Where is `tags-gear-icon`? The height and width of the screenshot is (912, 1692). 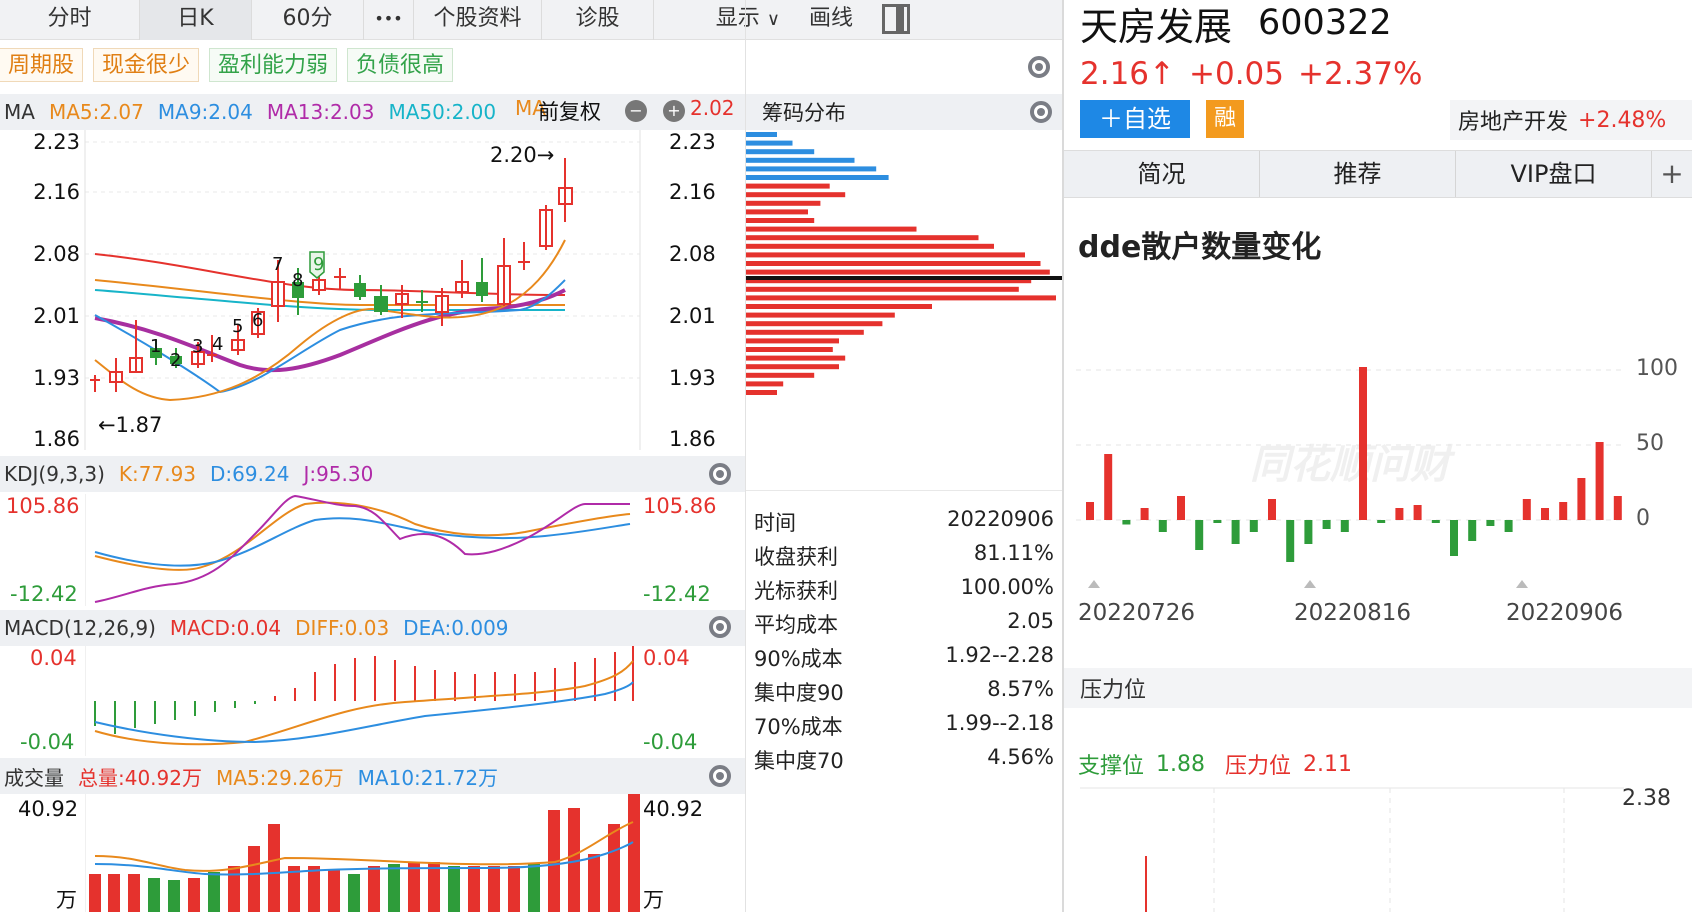
tags-gear-icon is located at coordinates (1039, 67).